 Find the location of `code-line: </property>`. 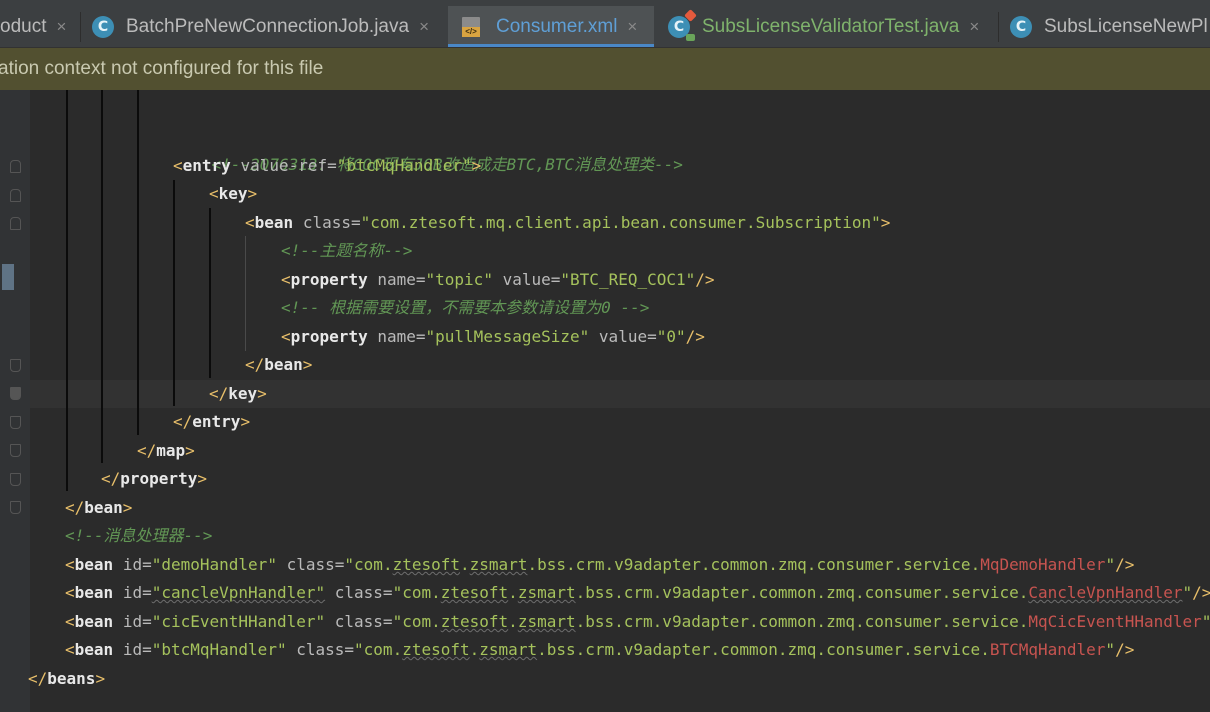

code-line: </property> is located at coordinates (154, 478).